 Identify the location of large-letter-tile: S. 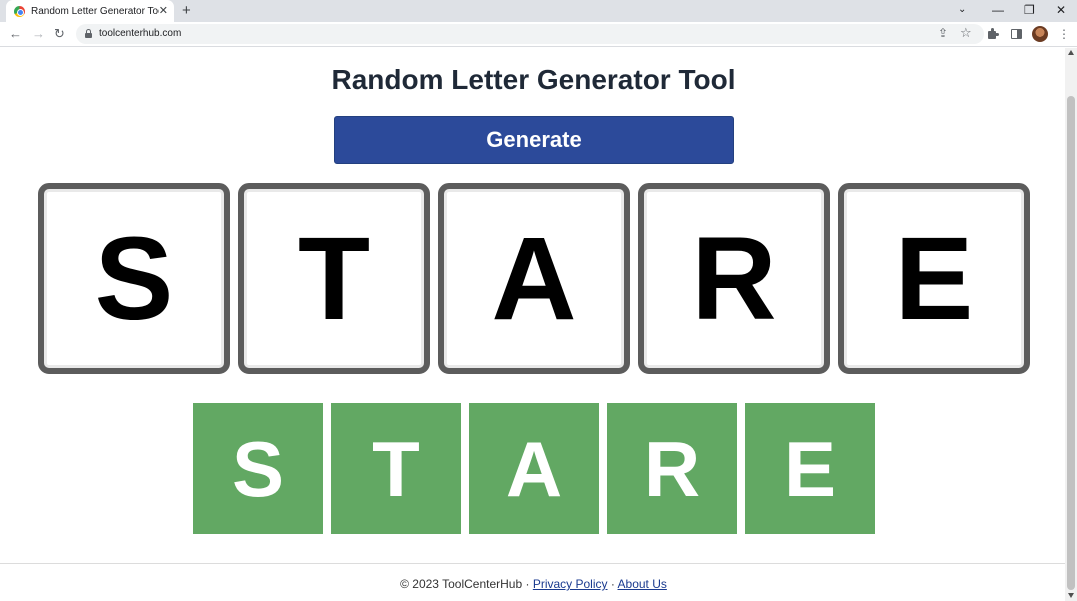
(134, 278).